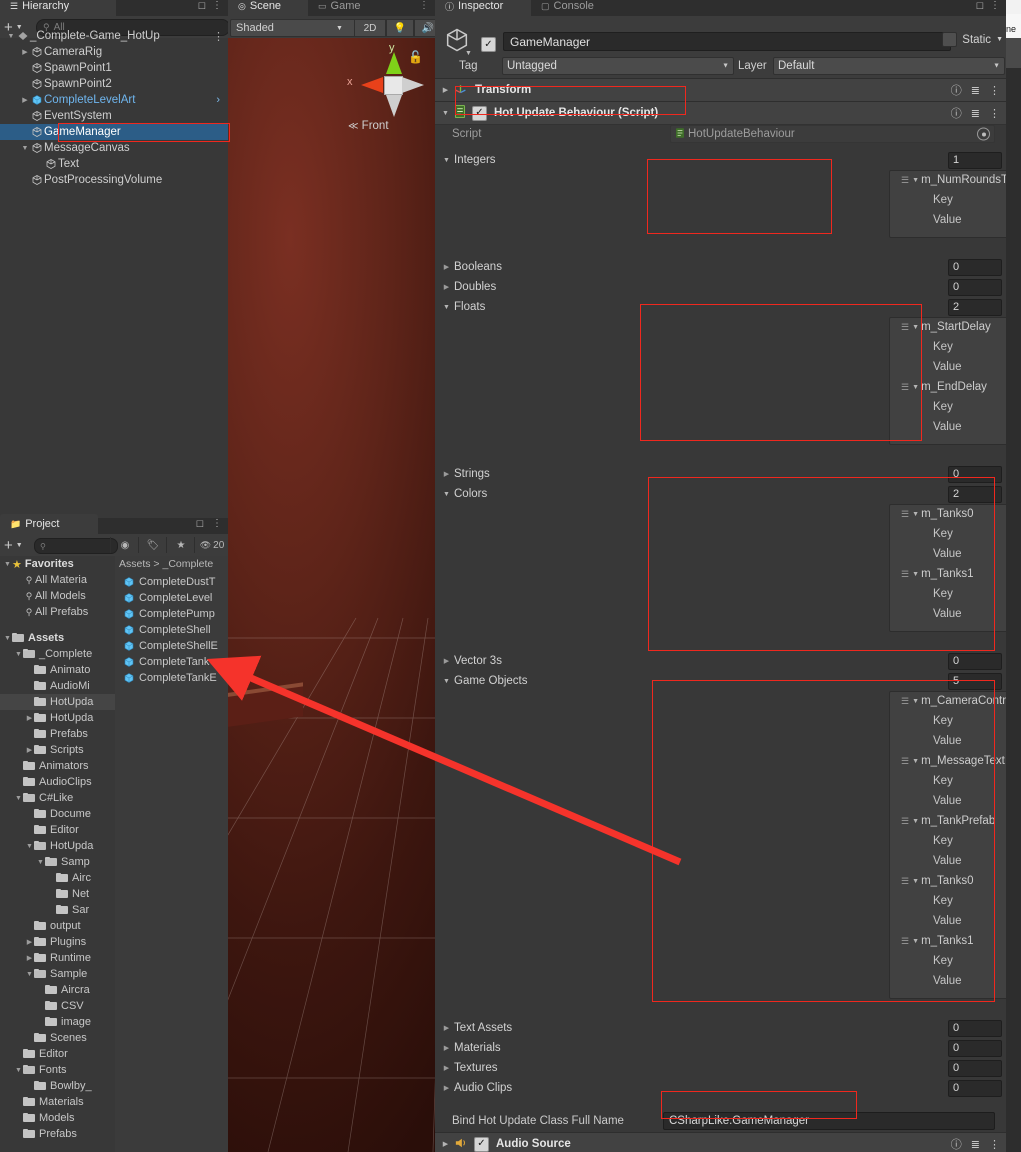  Describe the element at coordinates (57, 596) in the screenshot. I see `project-tree-item-all-models: ⚲ All Models` at that location.